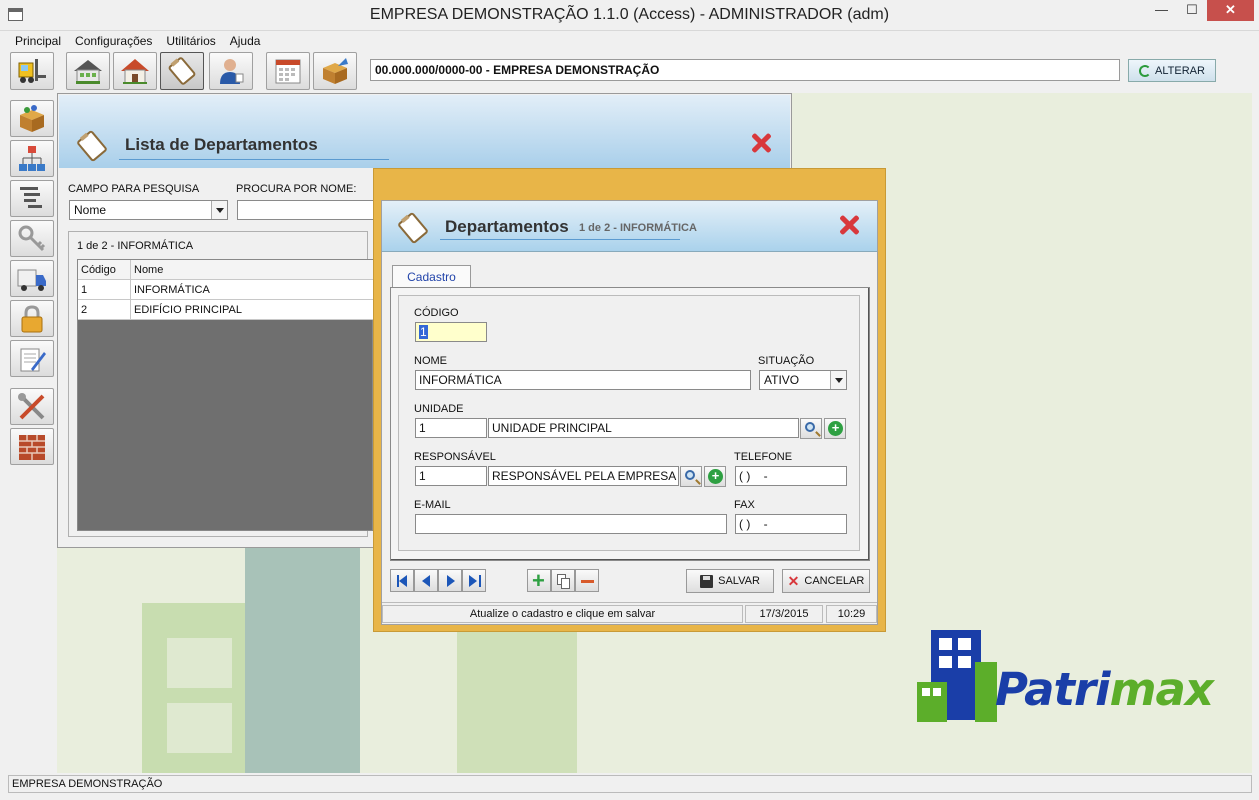  I want to click on wrench-icon, so click(32, 407).